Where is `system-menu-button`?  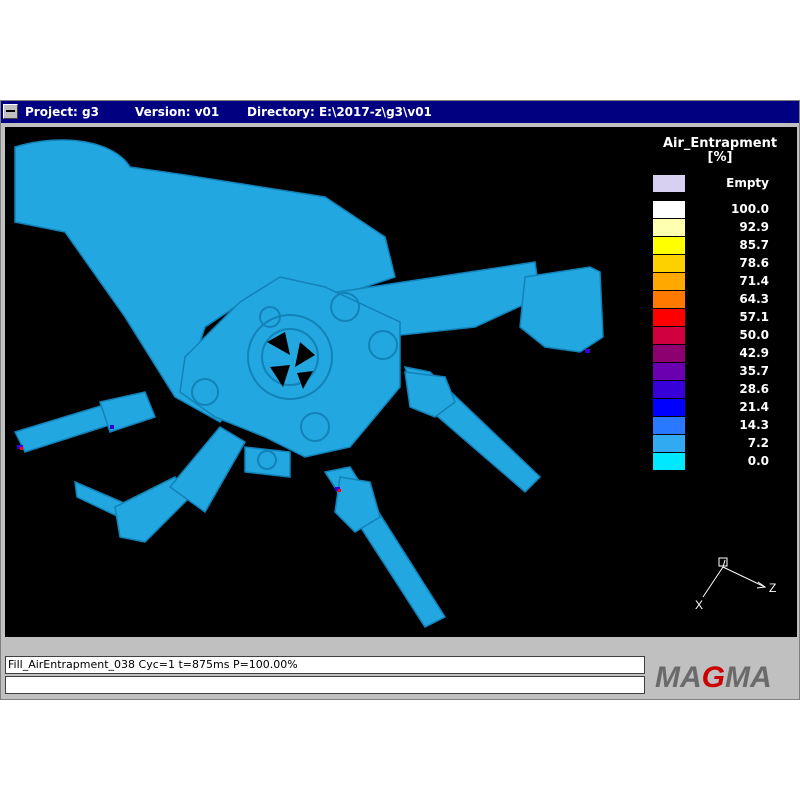 system-menu-button is located at coordinates (10, 111).